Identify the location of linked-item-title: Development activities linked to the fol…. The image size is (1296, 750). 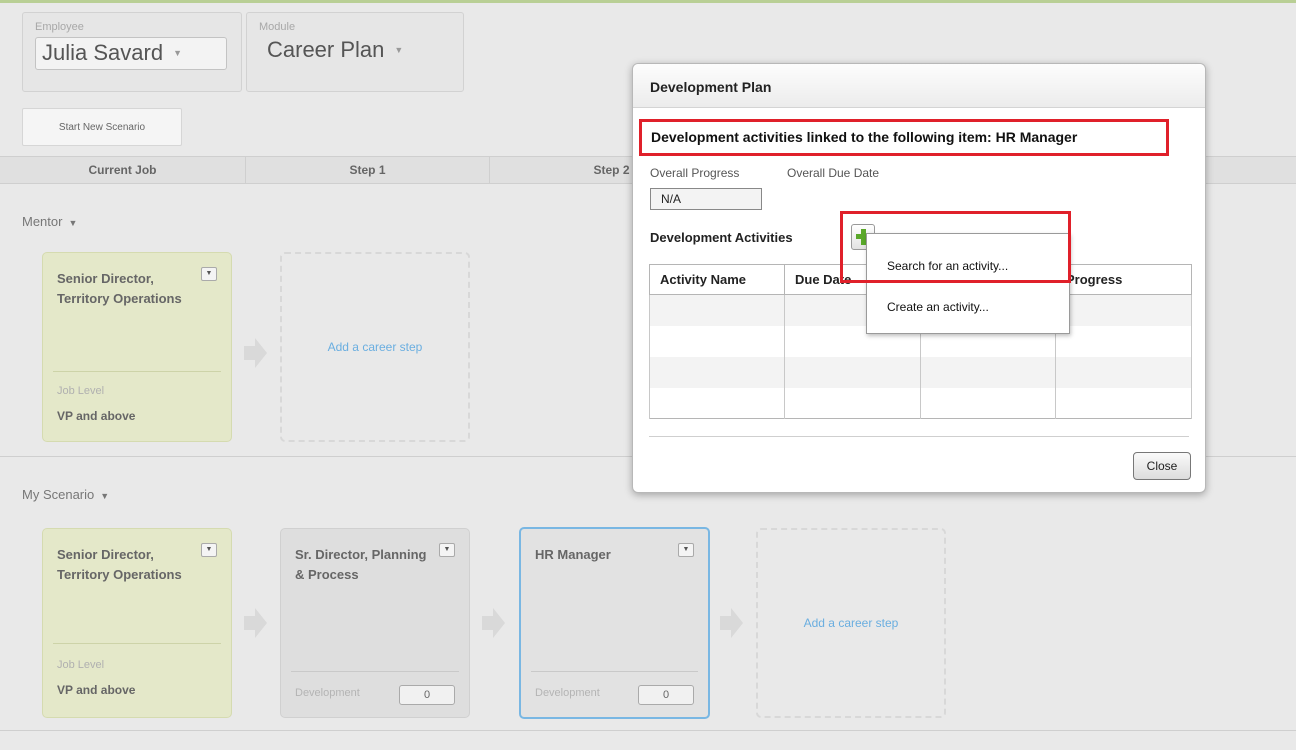
(904, 137).